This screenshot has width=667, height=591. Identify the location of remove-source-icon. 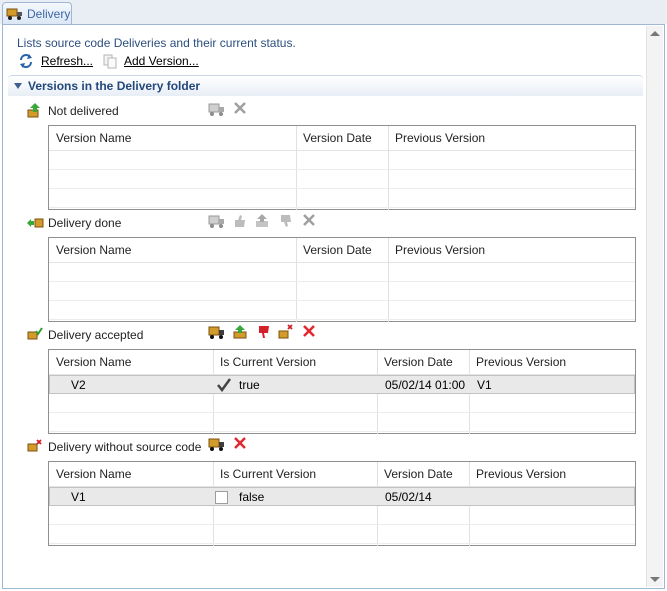
(286, 332).